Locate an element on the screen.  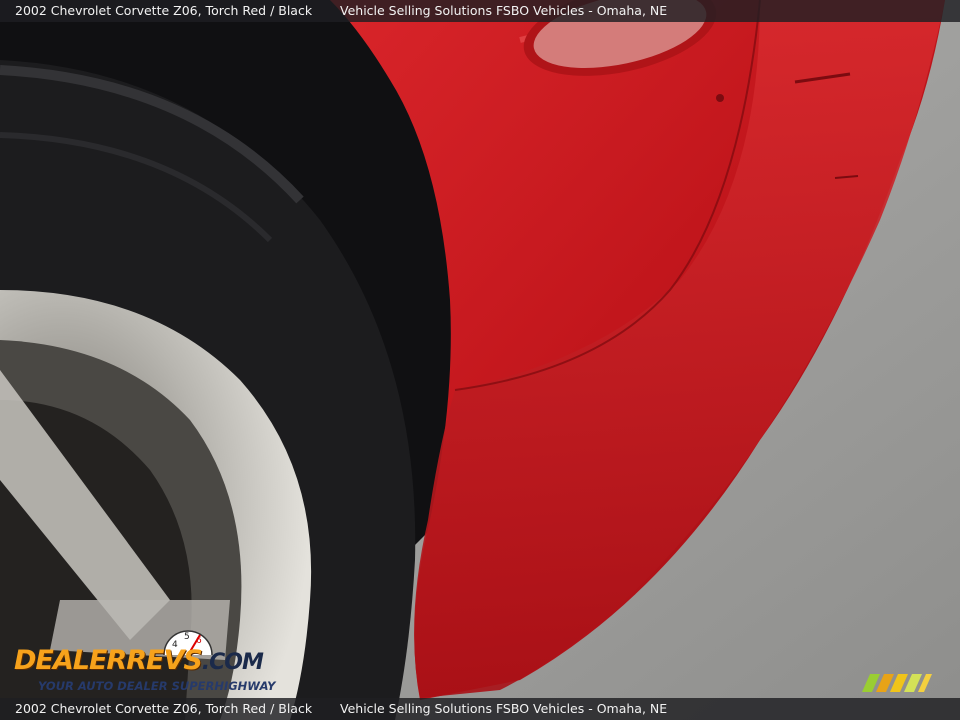
mm-watermark-icon is located at coordinates (897, 683).